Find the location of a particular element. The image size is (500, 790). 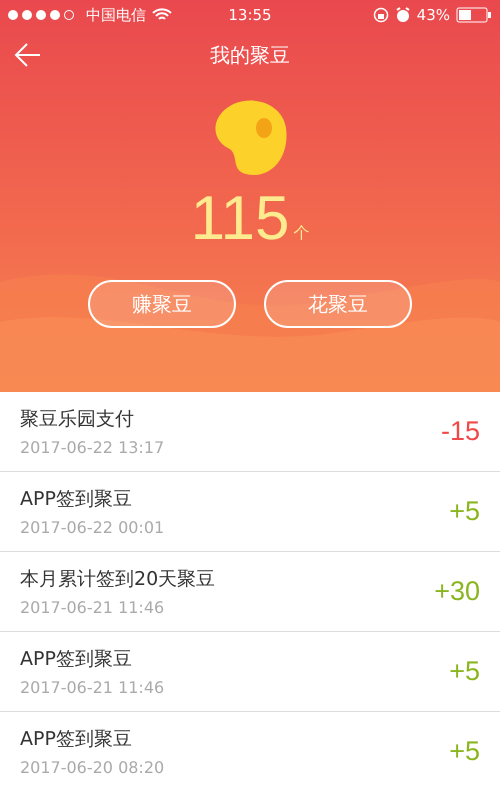

record-title: 本月累计签到20天聚豆 is located at coordinates (118, 579).